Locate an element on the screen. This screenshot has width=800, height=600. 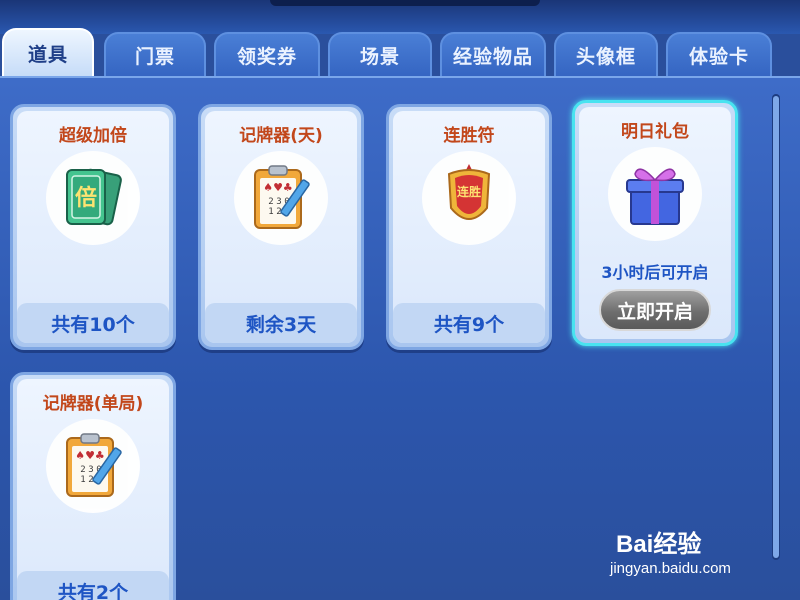
item-card-card-counter-single: 记牌器(单局) ♠♥♣ 2 3 0 1 2 共有2个 is located at coordinates (93, 486).